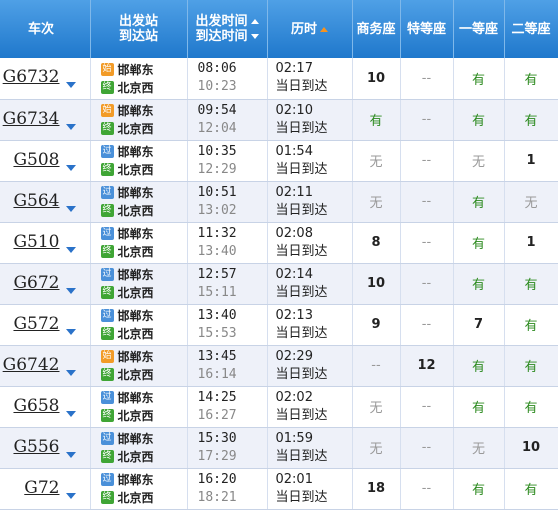  I want to click on table-row: G564 过邯郸东终北京西 10:51 13:02 02:11 当日到达无 -- 有无, so click(279, 202).